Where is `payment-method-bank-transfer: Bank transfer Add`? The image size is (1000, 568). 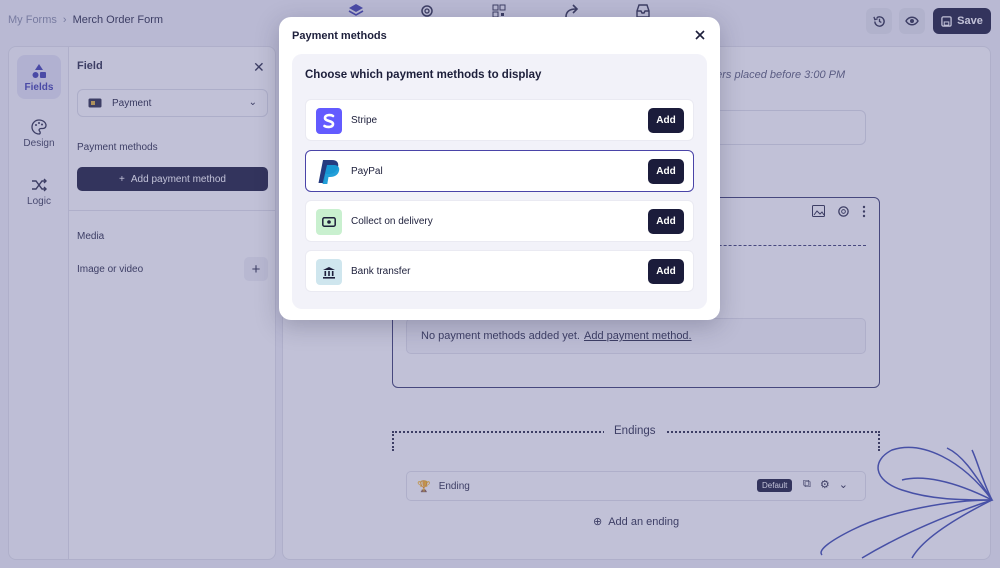 payment-method-bank-transfer: Bank transfer Add is located at coordinates (499, 271).